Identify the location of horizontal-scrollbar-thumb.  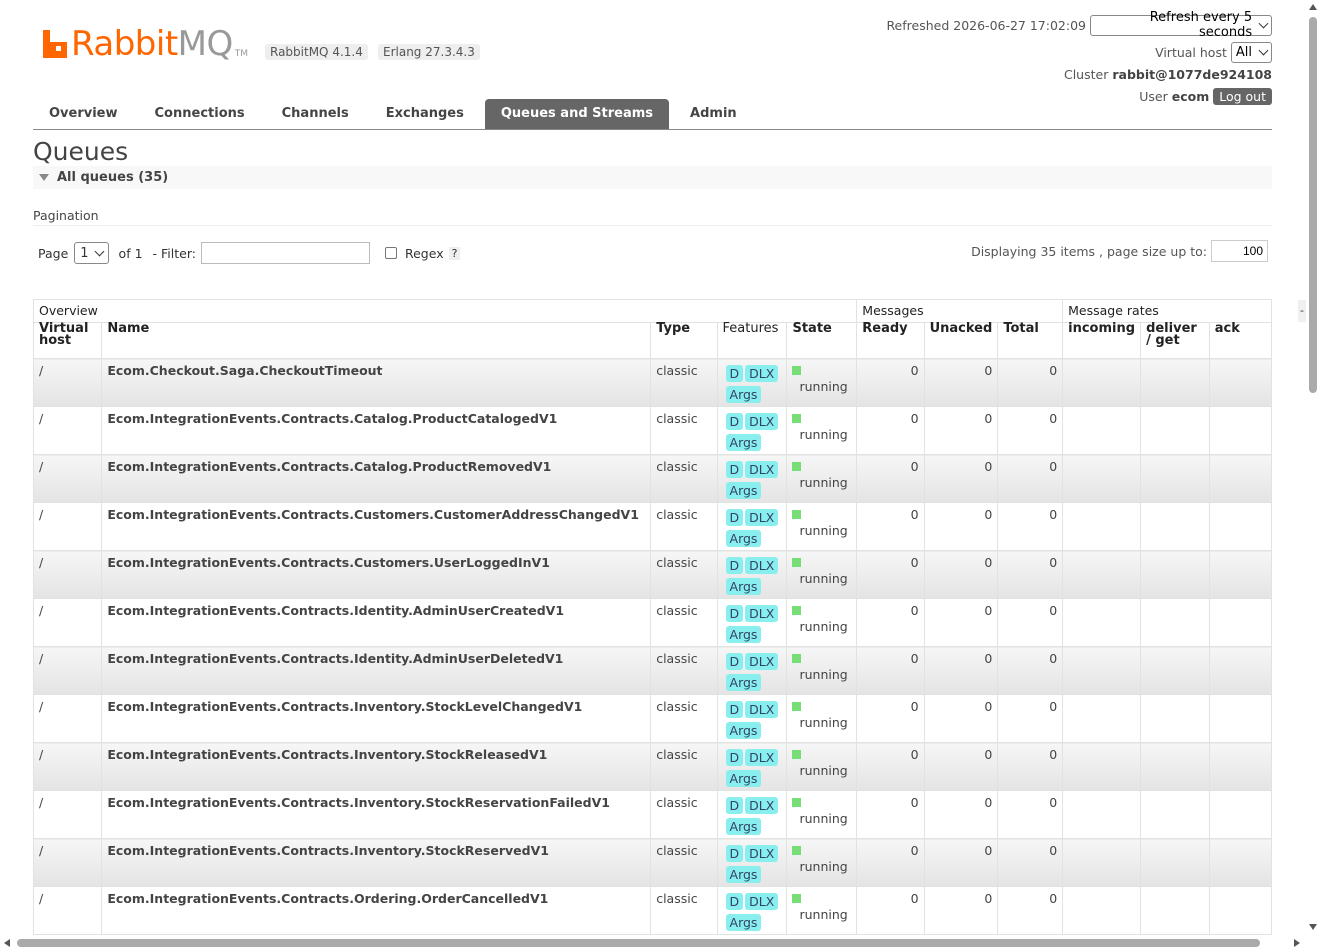
(638, 943).